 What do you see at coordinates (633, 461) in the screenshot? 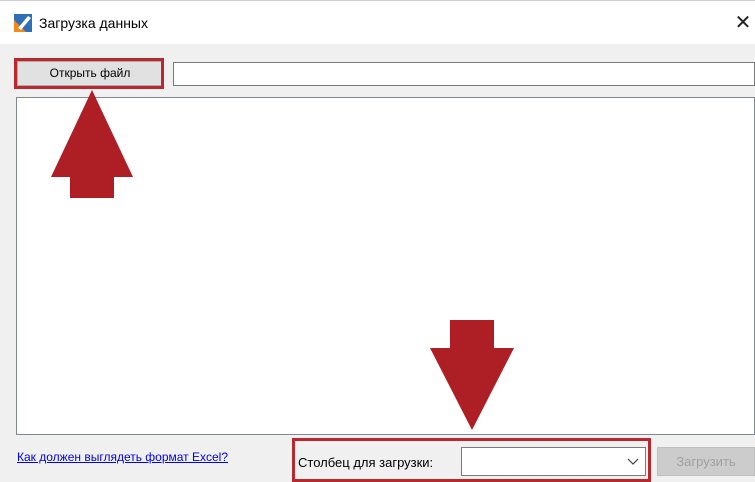
I see `chevron-down-icon` at bounding box center [633, 461].